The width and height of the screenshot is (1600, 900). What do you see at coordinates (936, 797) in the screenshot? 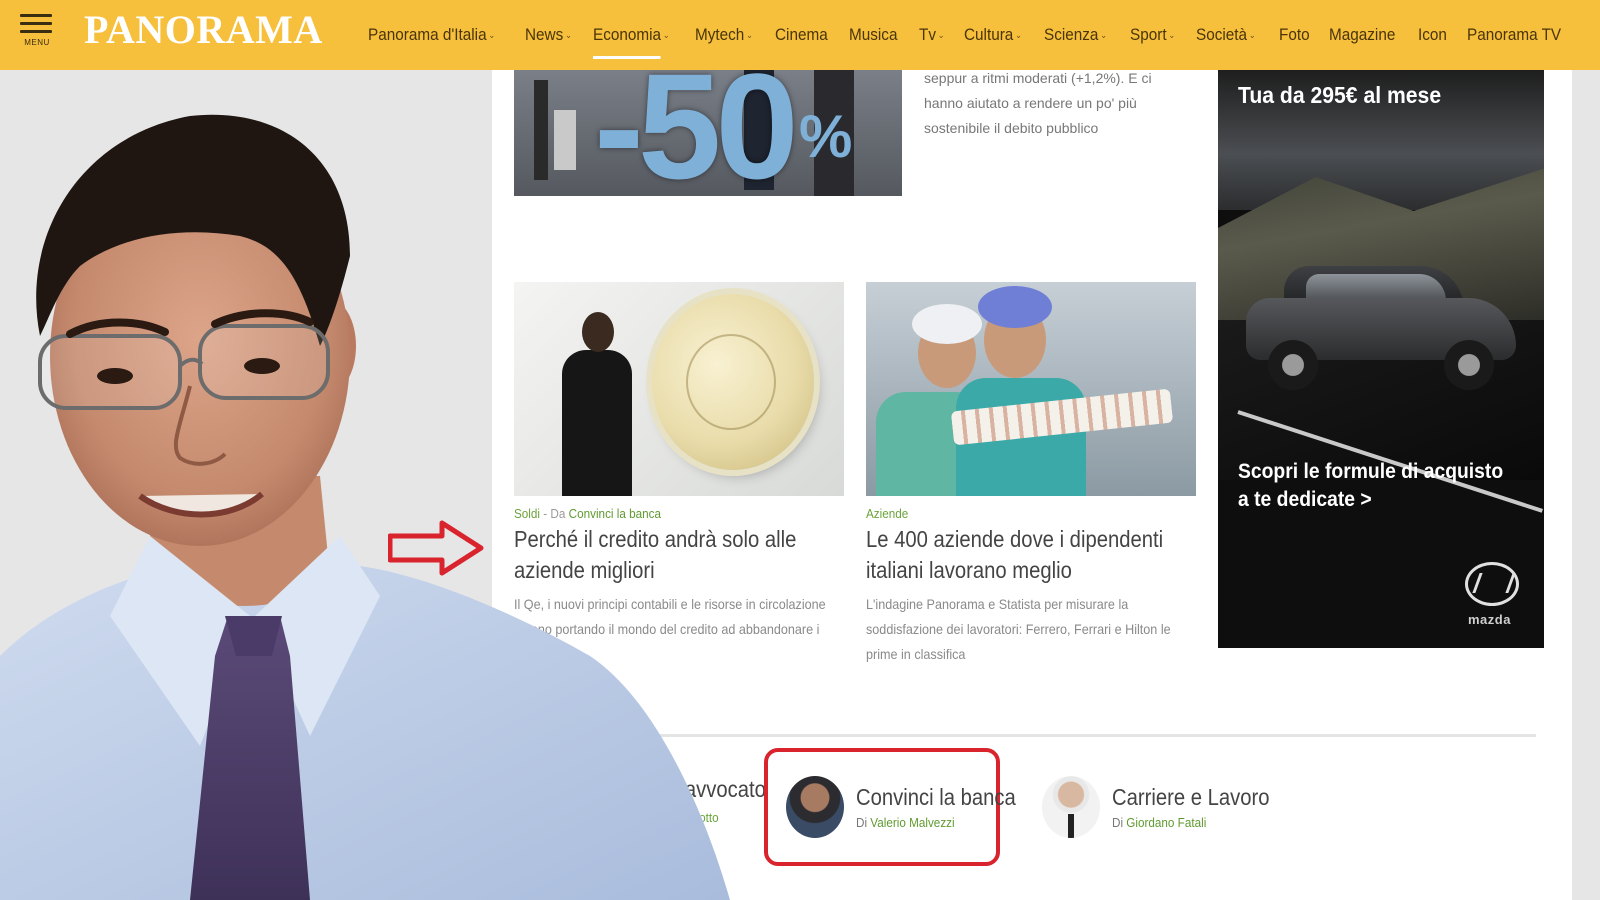
I see `blog-title: Convinci la banca` at bounding box center [936, 797].